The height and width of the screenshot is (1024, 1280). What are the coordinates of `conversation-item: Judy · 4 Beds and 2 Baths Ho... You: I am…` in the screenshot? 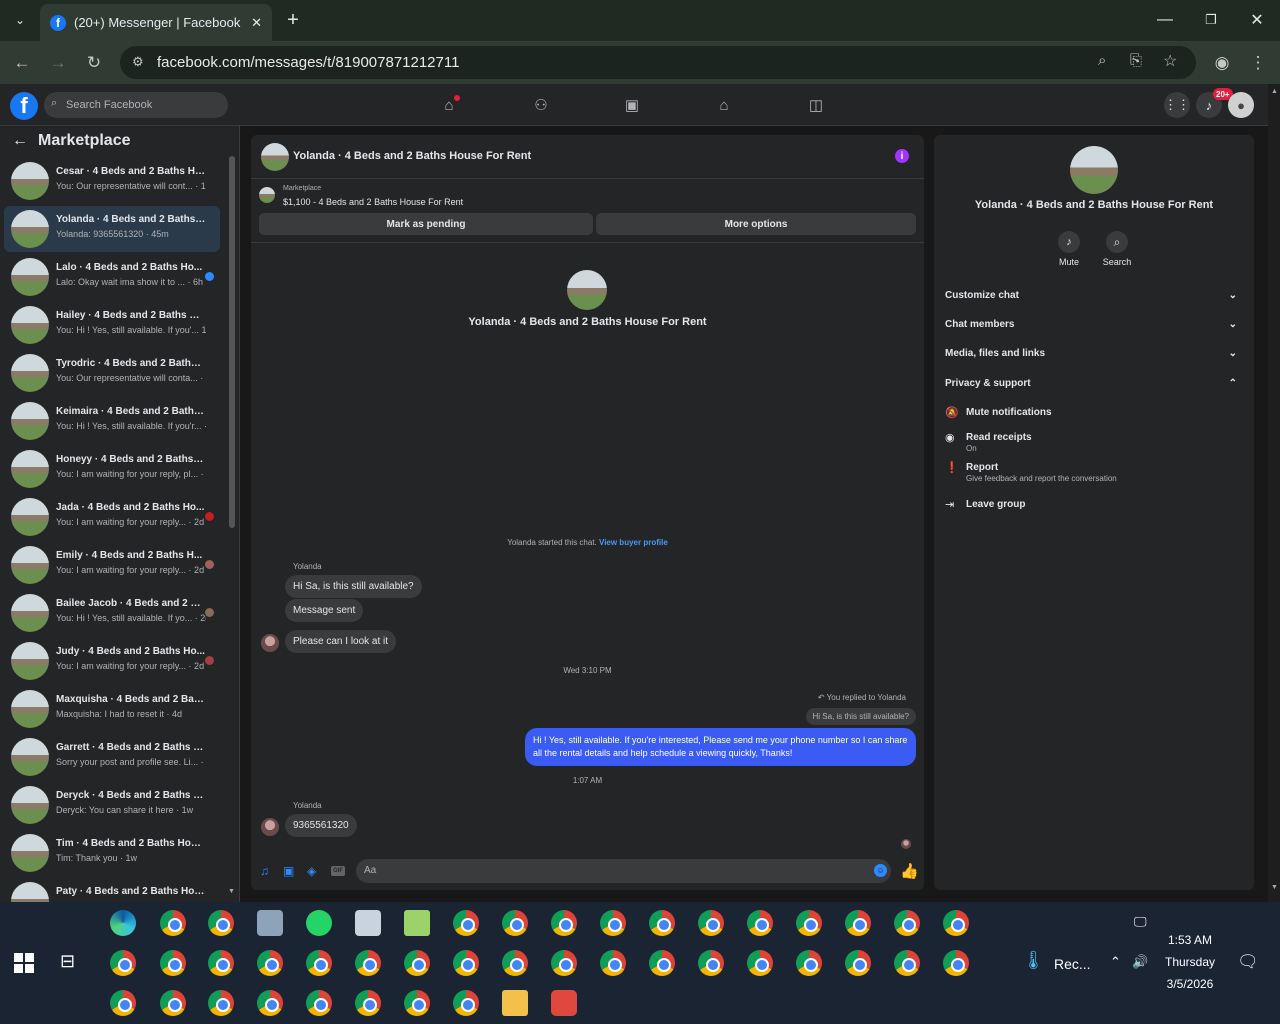 It's located at (112, 661).